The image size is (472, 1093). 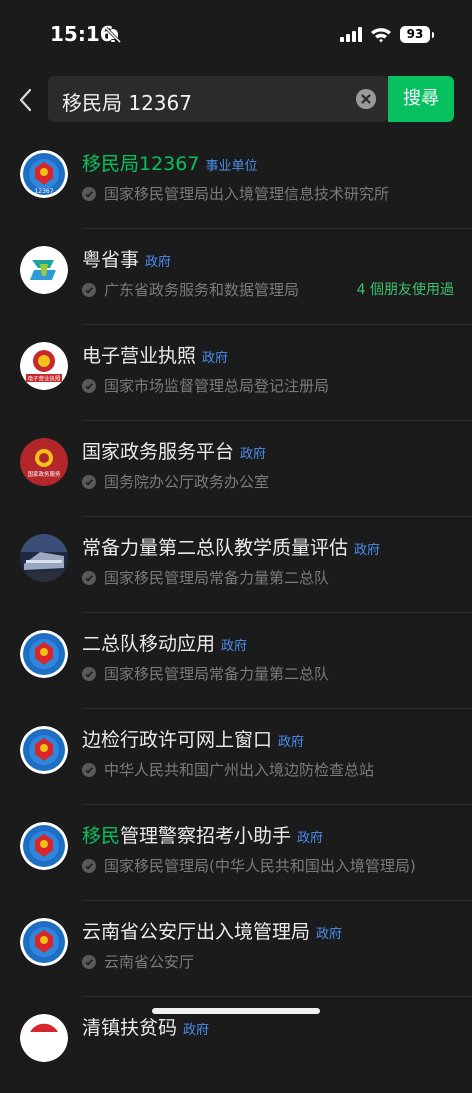 I want to click on result-subtitle: 国家移民管理局出入境管理信息技术研究所, so click(x=247, y=194).